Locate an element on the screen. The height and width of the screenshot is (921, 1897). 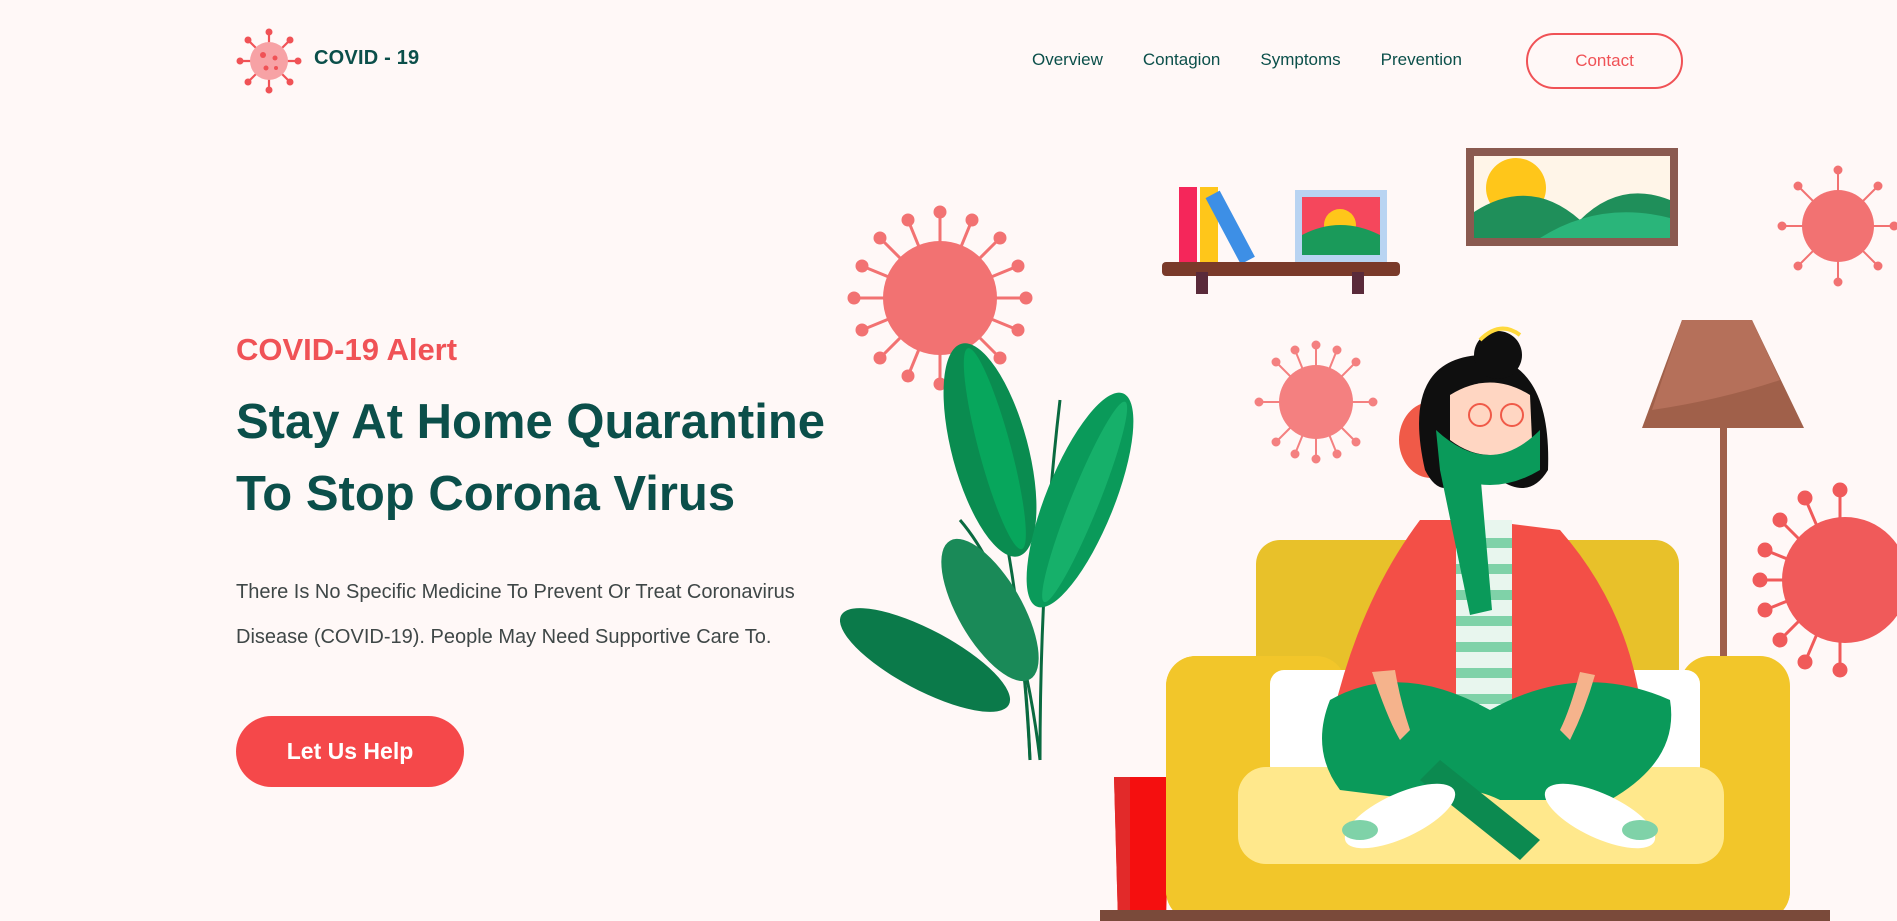
wall-picture is located at coordinates (1572, 197).